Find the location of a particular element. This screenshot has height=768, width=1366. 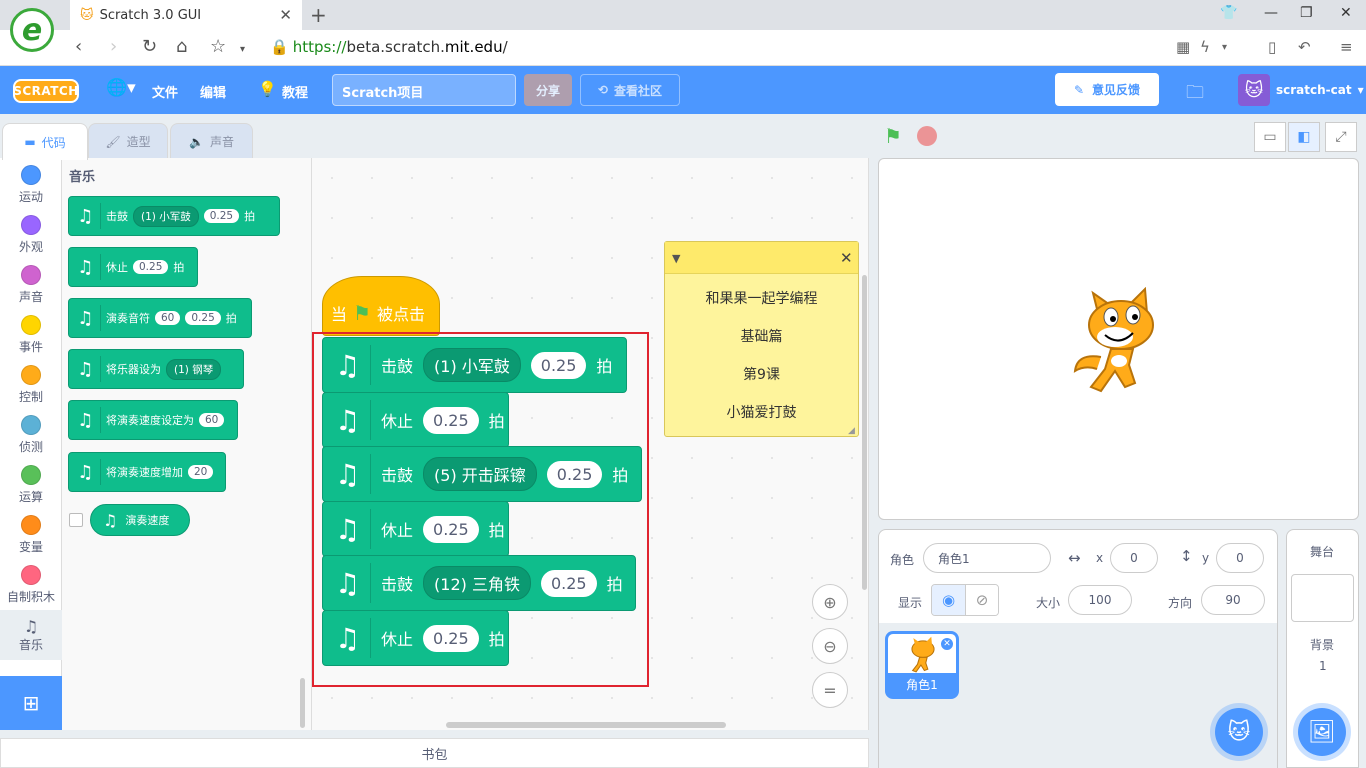

zoom-in-button: ⊕ is located at coordinates (830, 602).